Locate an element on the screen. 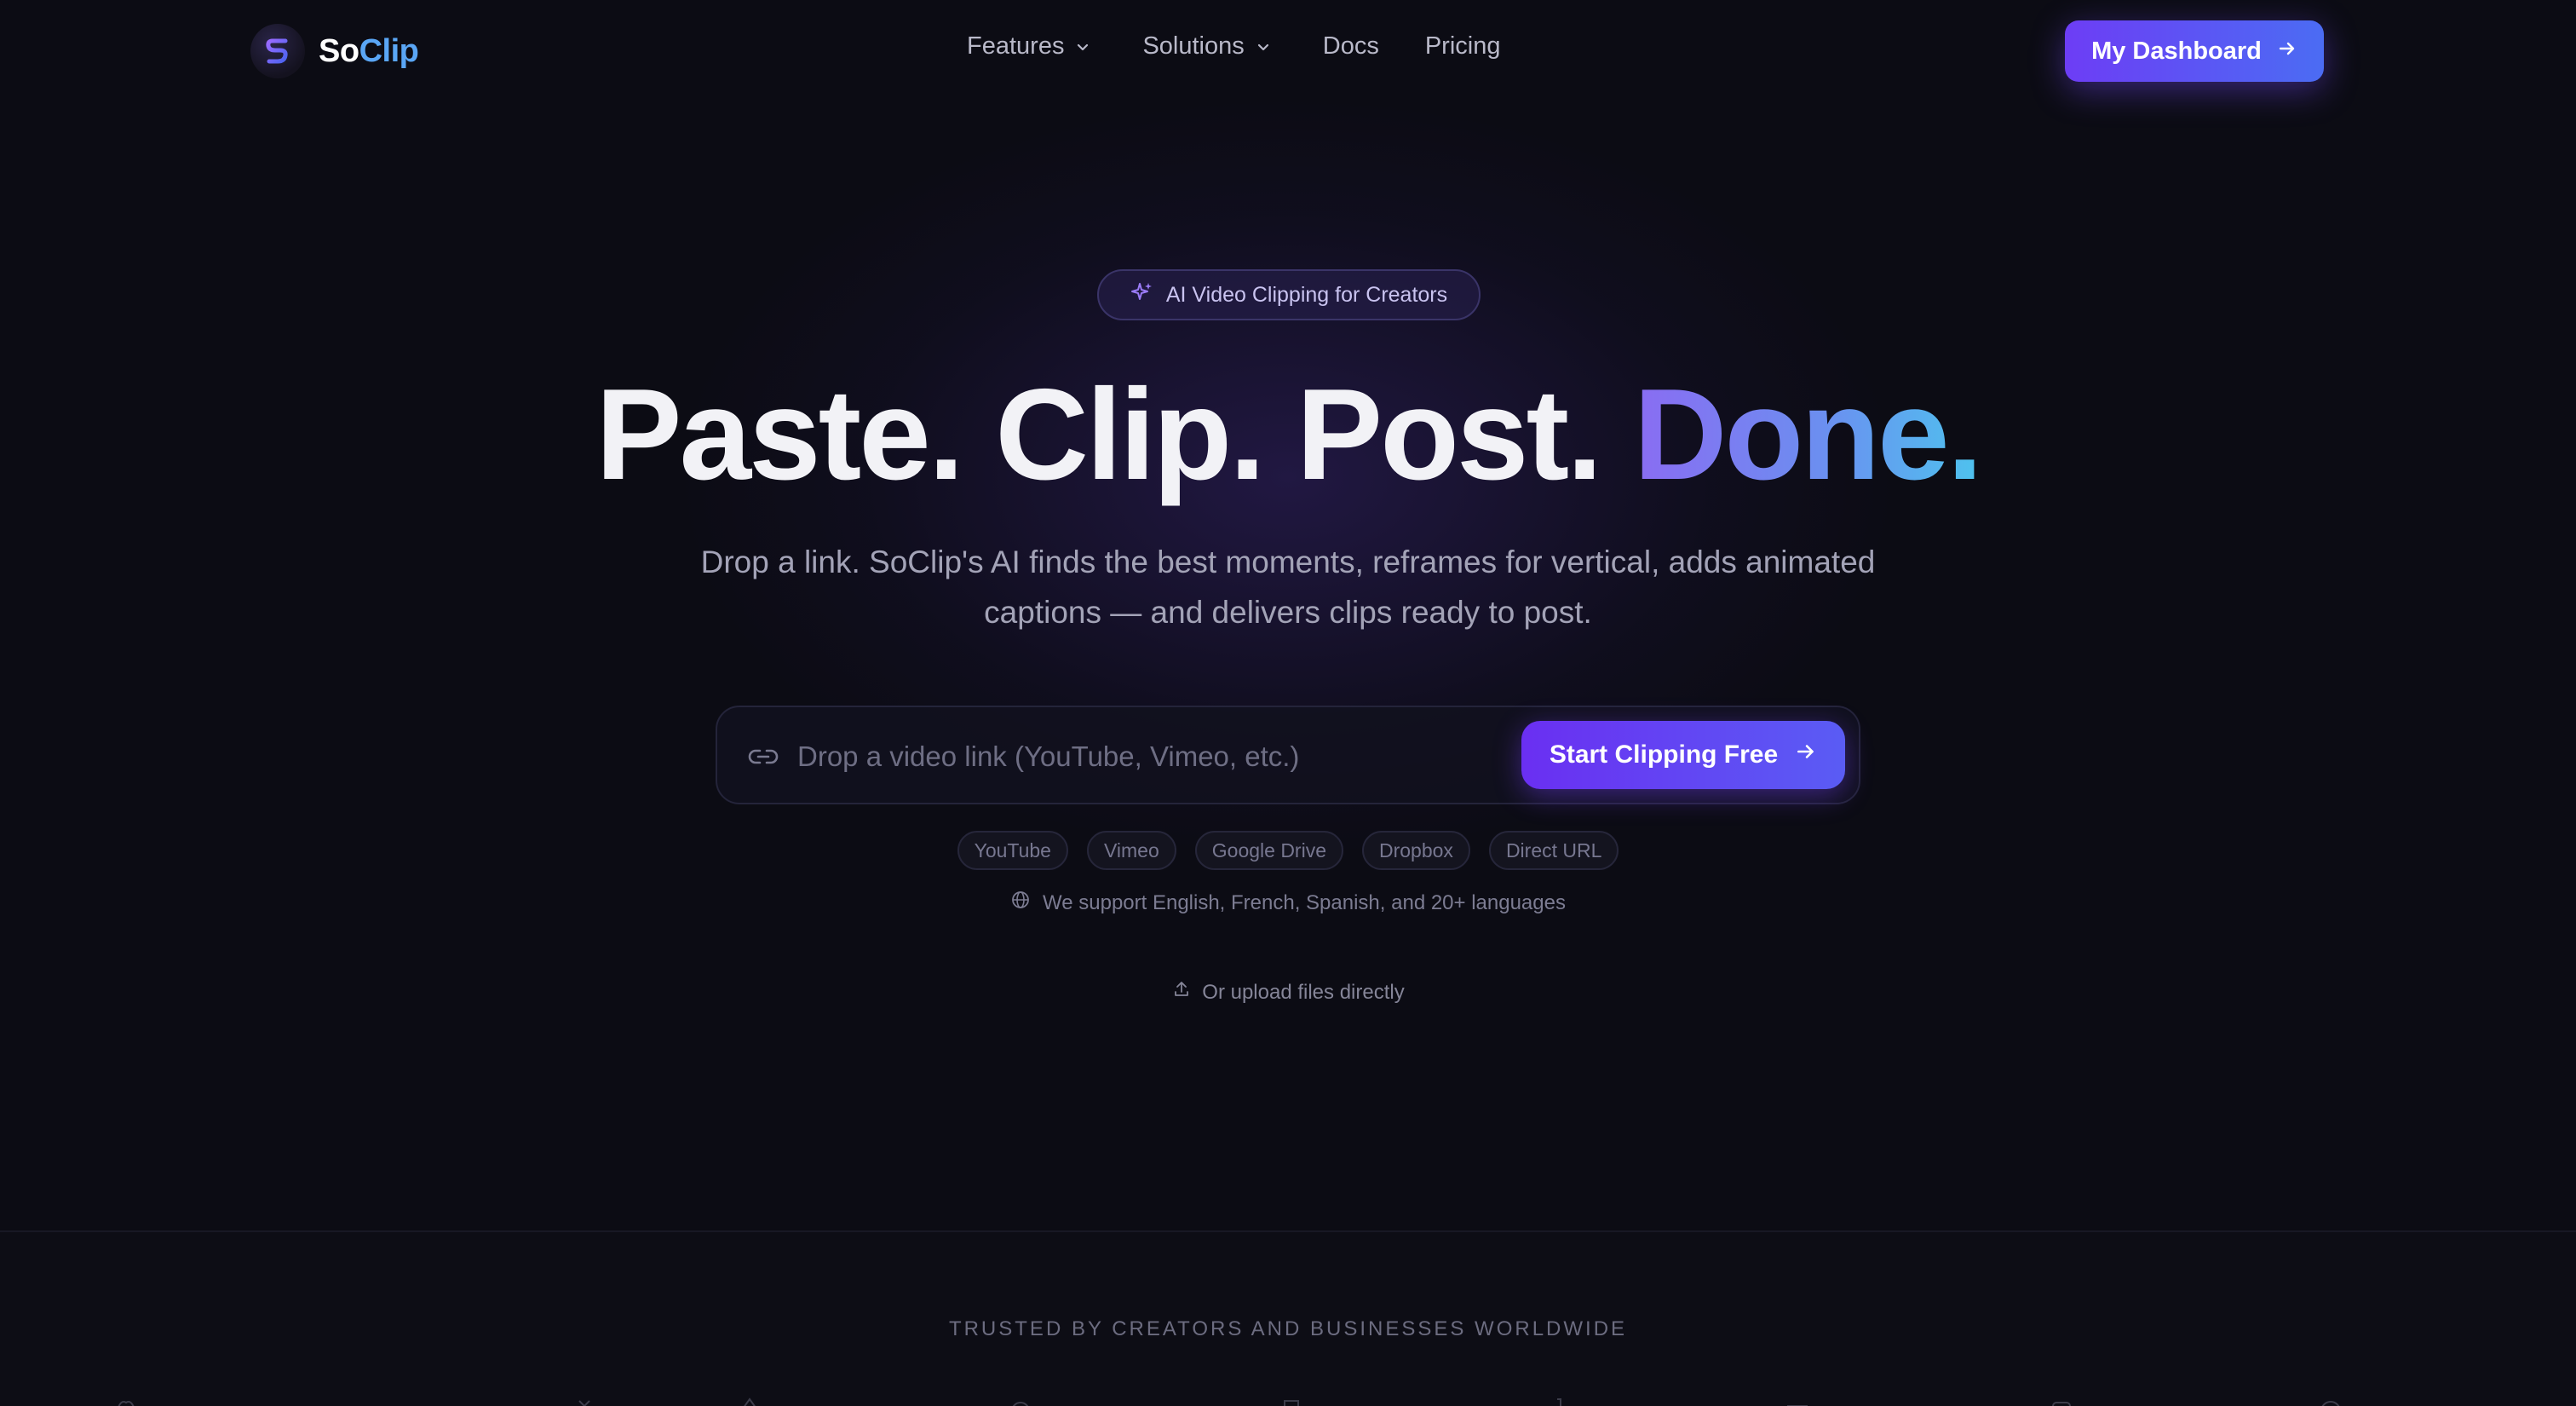 The width and height of the screenshot is (2576, 1406). headline-accent: Done. is located at coordinates (1807, 434).